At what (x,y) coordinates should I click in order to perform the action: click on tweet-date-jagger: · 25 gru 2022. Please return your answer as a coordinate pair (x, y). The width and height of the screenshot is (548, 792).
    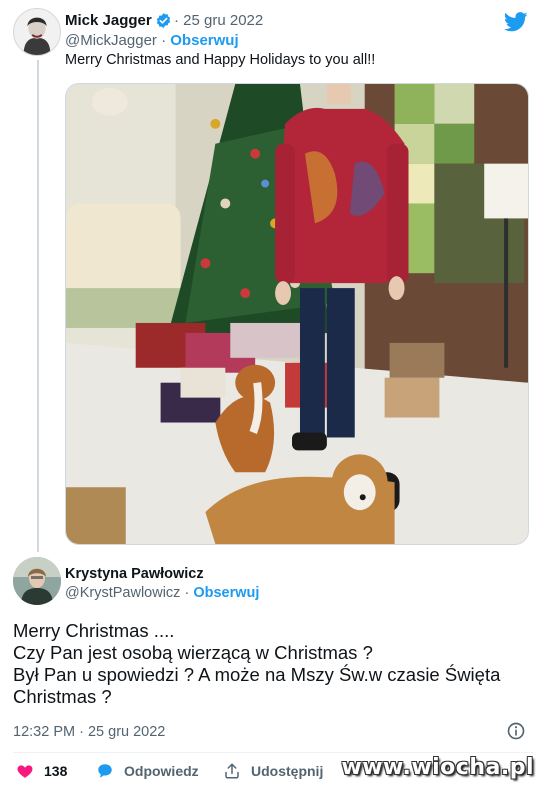
    Looking at the image, I should click on (218, 20).